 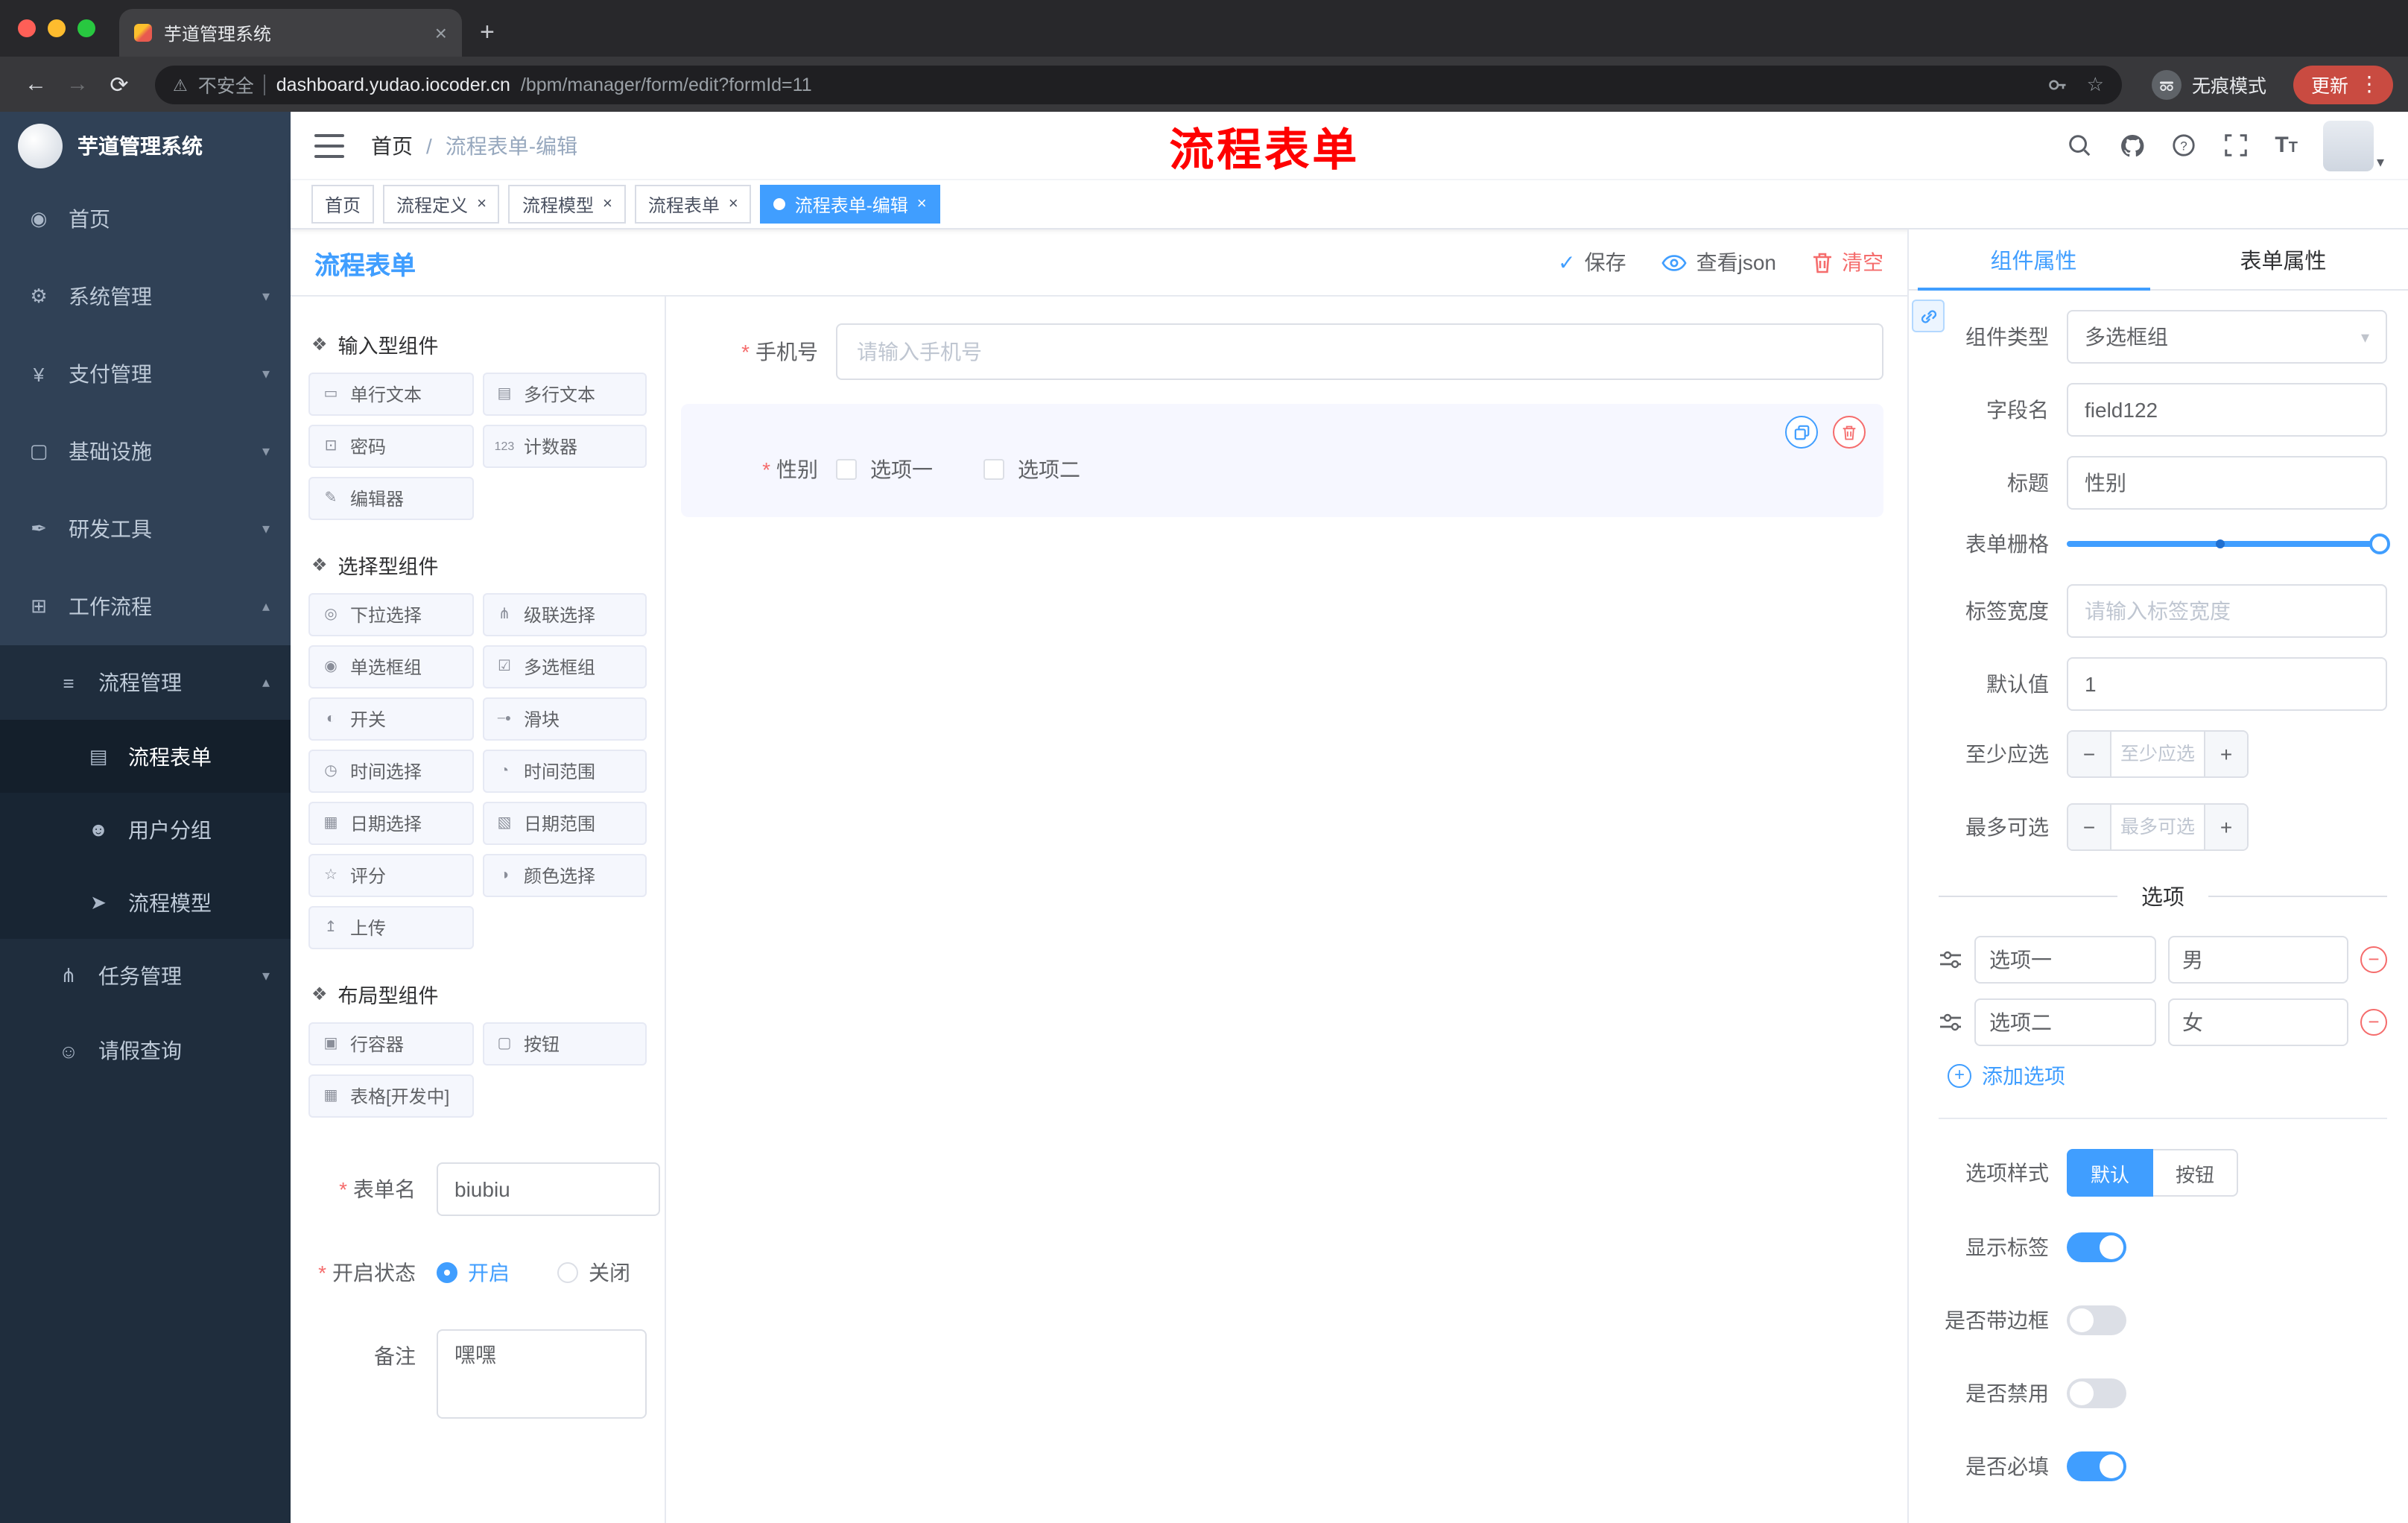 What do you see at coordinates (1359, 352) in the screenshot?
I see `phone-input` at bounding box center [1359, 352].